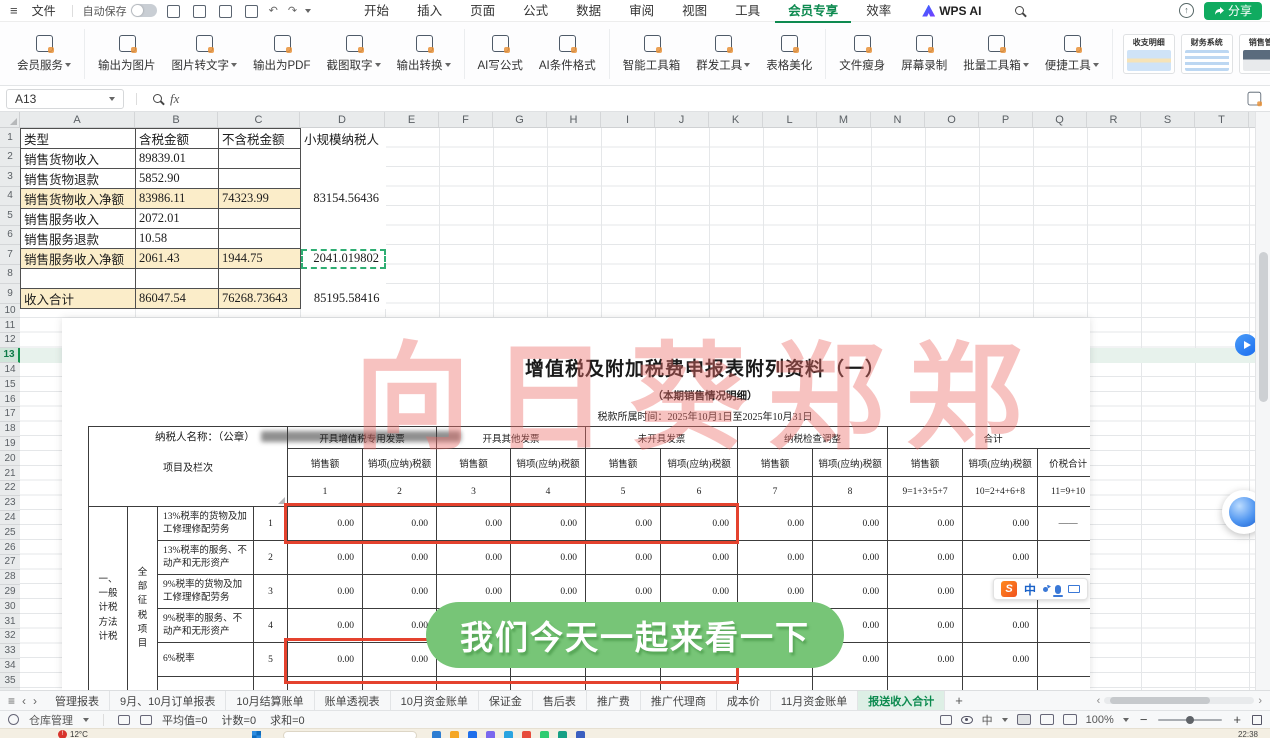 This screenshot has width=1270, height=738. I want to click on column-header-G: G, so click(520, 119).